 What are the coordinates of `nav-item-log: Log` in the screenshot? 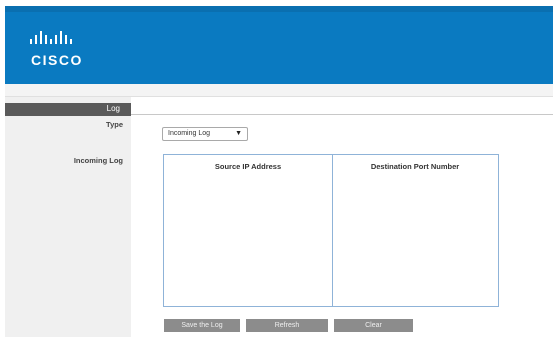 It's located at (68, 109).